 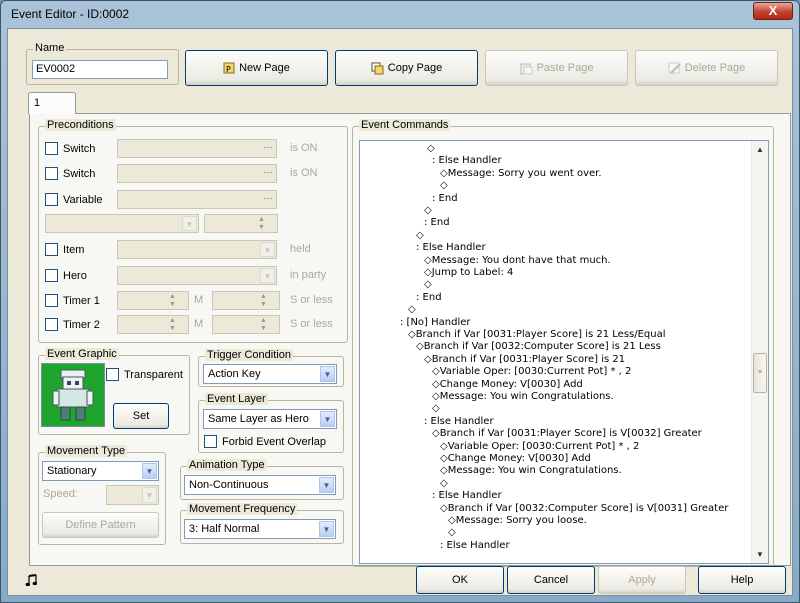 What do you see at coordinates (268, 147) in the screenshot?
I see `ellipsis-icon: ···` at bounding box center [268, 147].